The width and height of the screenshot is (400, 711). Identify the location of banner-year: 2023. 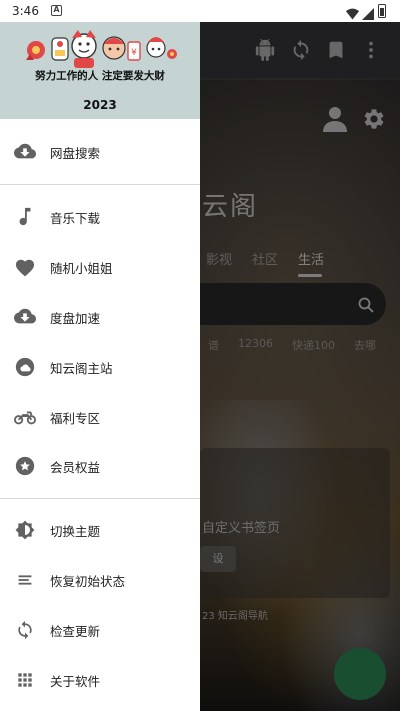
(100, 105).